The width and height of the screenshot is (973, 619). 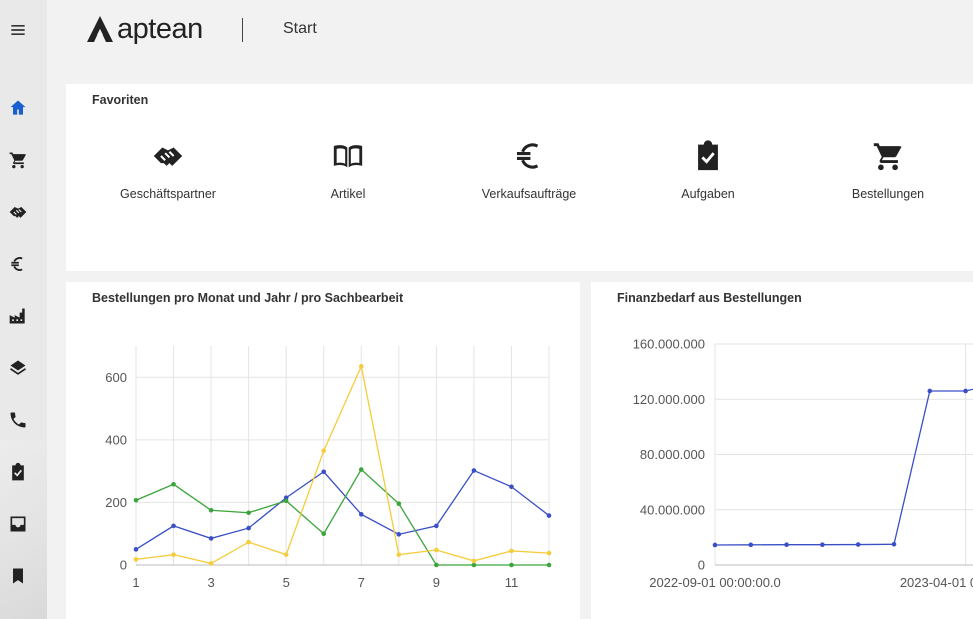 What do you see at coordinates (529, 194) in the screenshot?
I see `favorite-label: Verkaufsaufträge` at bounding box center [529, 194].